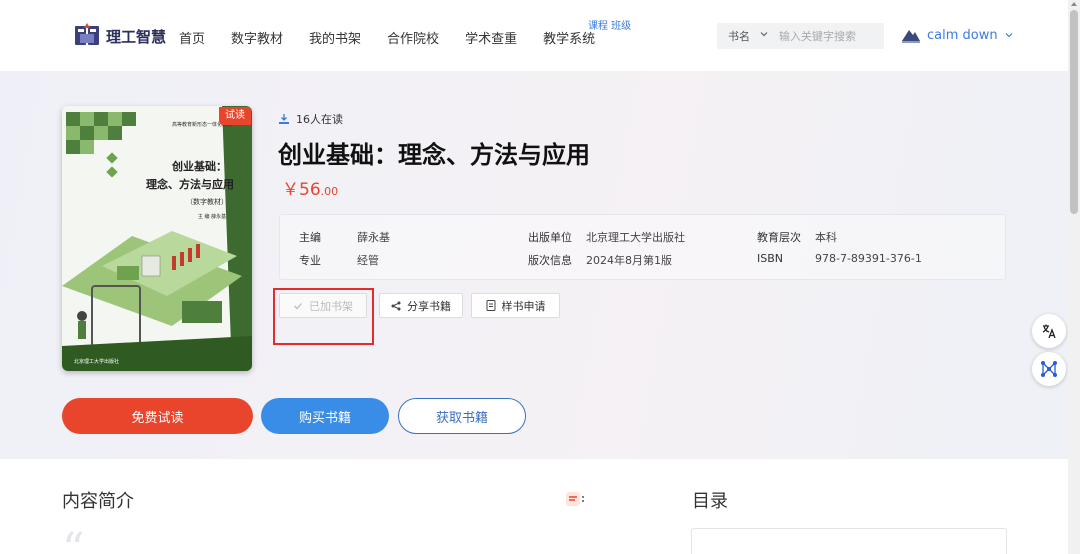  I want to click on user-name: calm down, so click(962, 35).